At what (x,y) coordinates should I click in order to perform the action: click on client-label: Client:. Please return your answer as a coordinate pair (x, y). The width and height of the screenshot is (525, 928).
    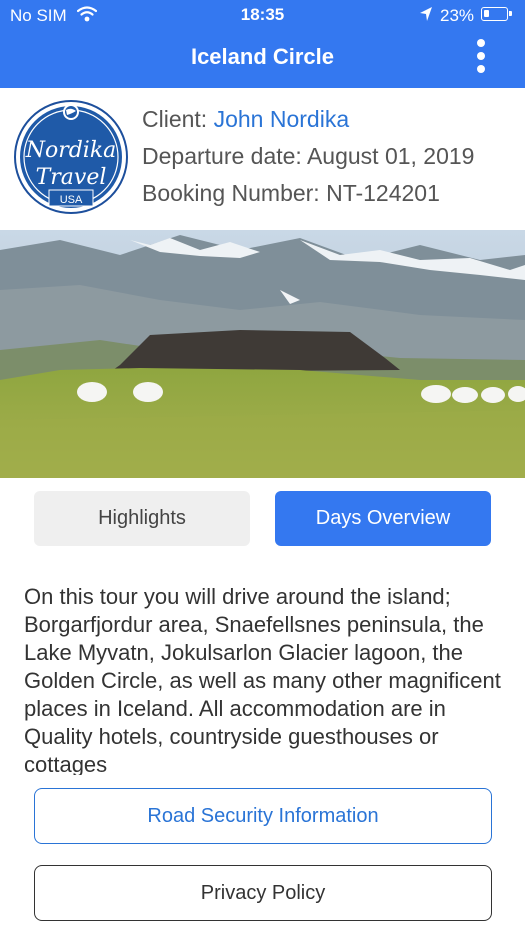
    Looking at the image, I should click on (178, 119).